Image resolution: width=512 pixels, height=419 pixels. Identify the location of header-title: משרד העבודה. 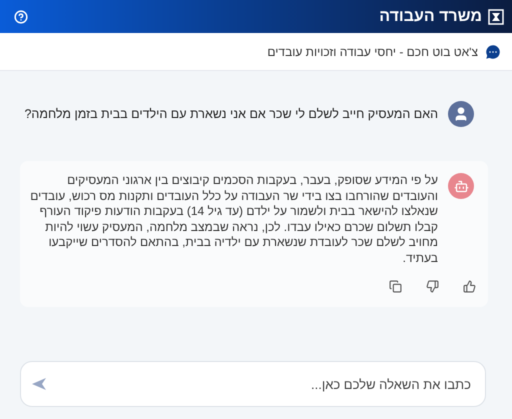
(430, 17).